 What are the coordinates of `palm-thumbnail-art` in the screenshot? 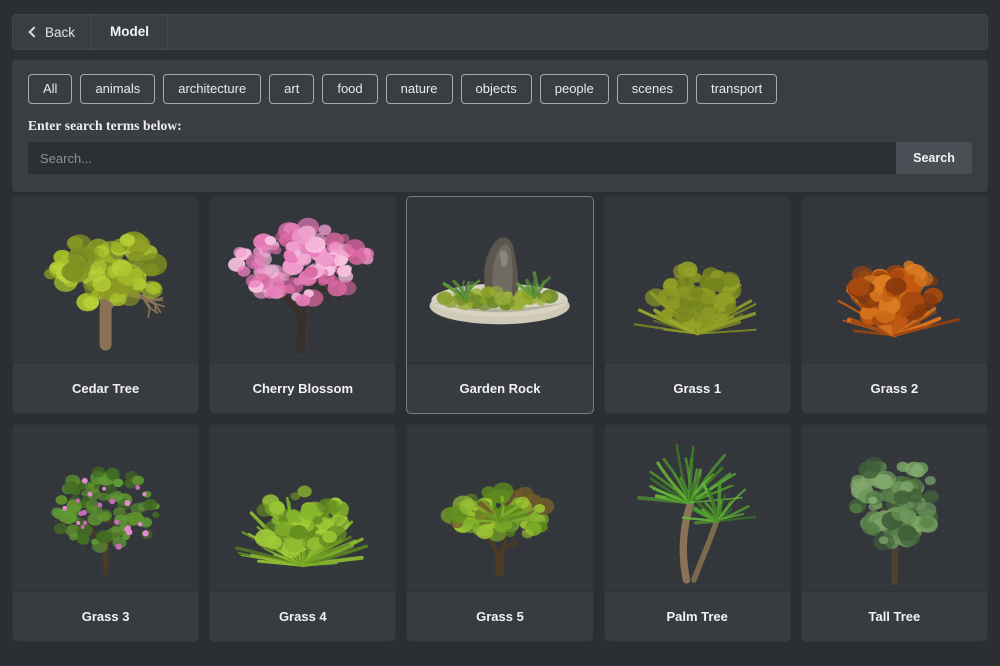 It's located at (697, 508).